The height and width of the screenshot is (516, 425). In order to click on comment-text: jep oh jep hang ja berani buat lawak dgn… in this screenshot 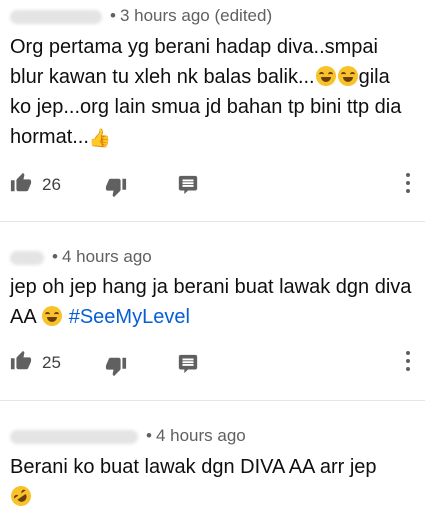, I will do `click(212, 302)`.